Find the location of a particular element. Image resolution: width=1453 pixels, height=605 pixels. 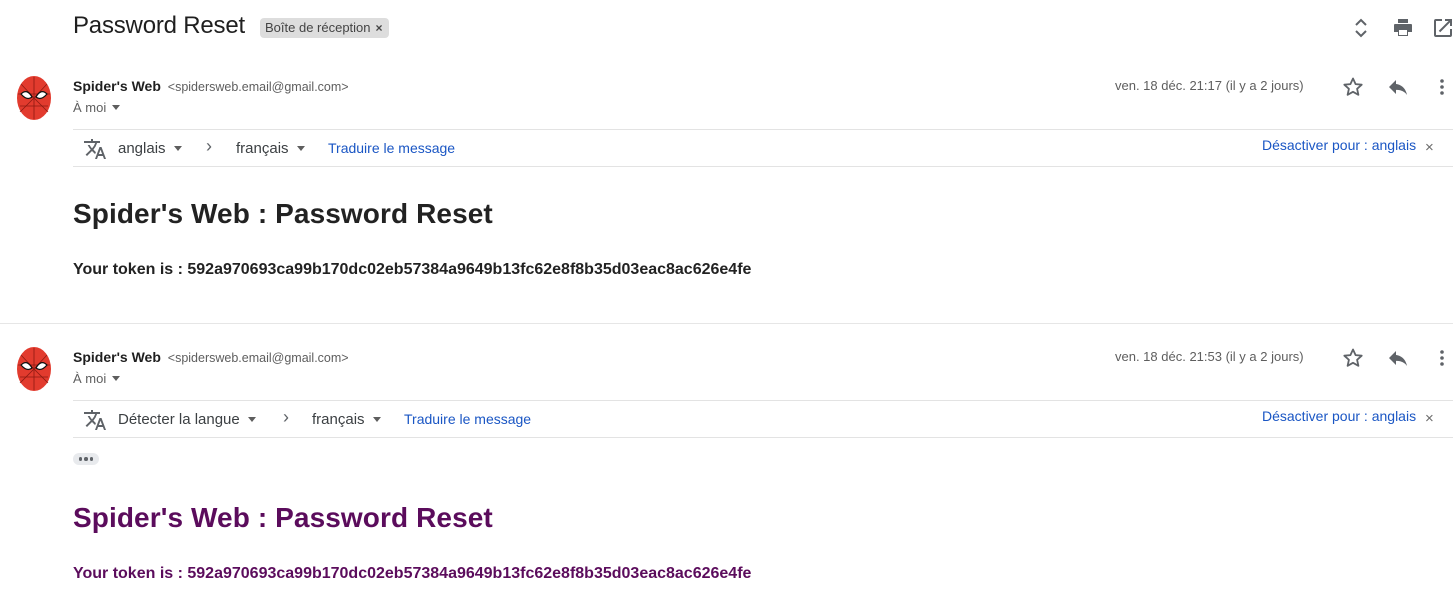

inbox-label-text: Boîte de réception is located at coordinates (318, 27).